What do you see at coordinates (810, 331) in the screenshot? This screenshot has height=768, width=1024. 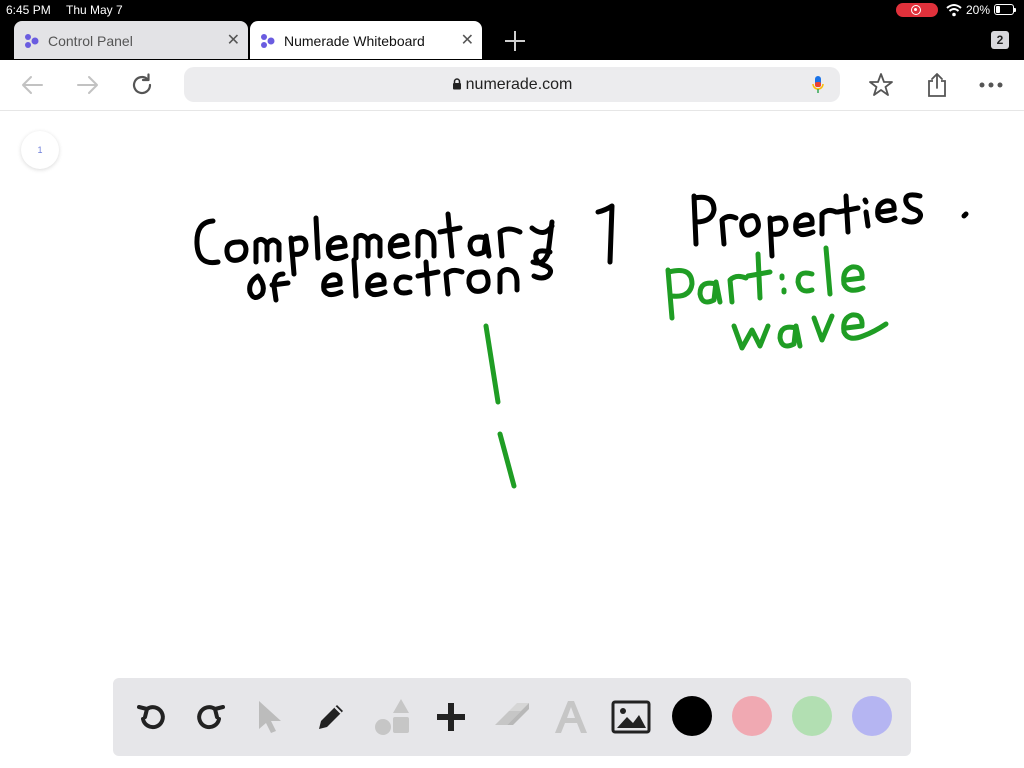 I see `ink-wave` at bounding box center [810, 331].